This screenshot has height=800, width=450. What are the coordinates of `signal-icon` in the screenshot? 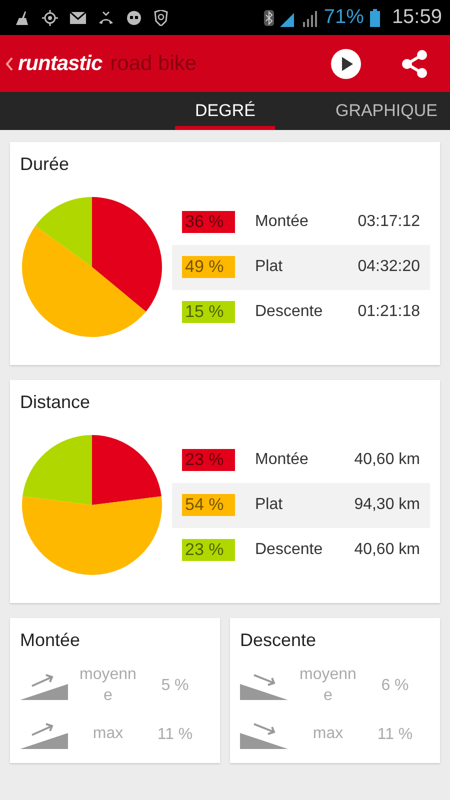 It's located at (310, 17).